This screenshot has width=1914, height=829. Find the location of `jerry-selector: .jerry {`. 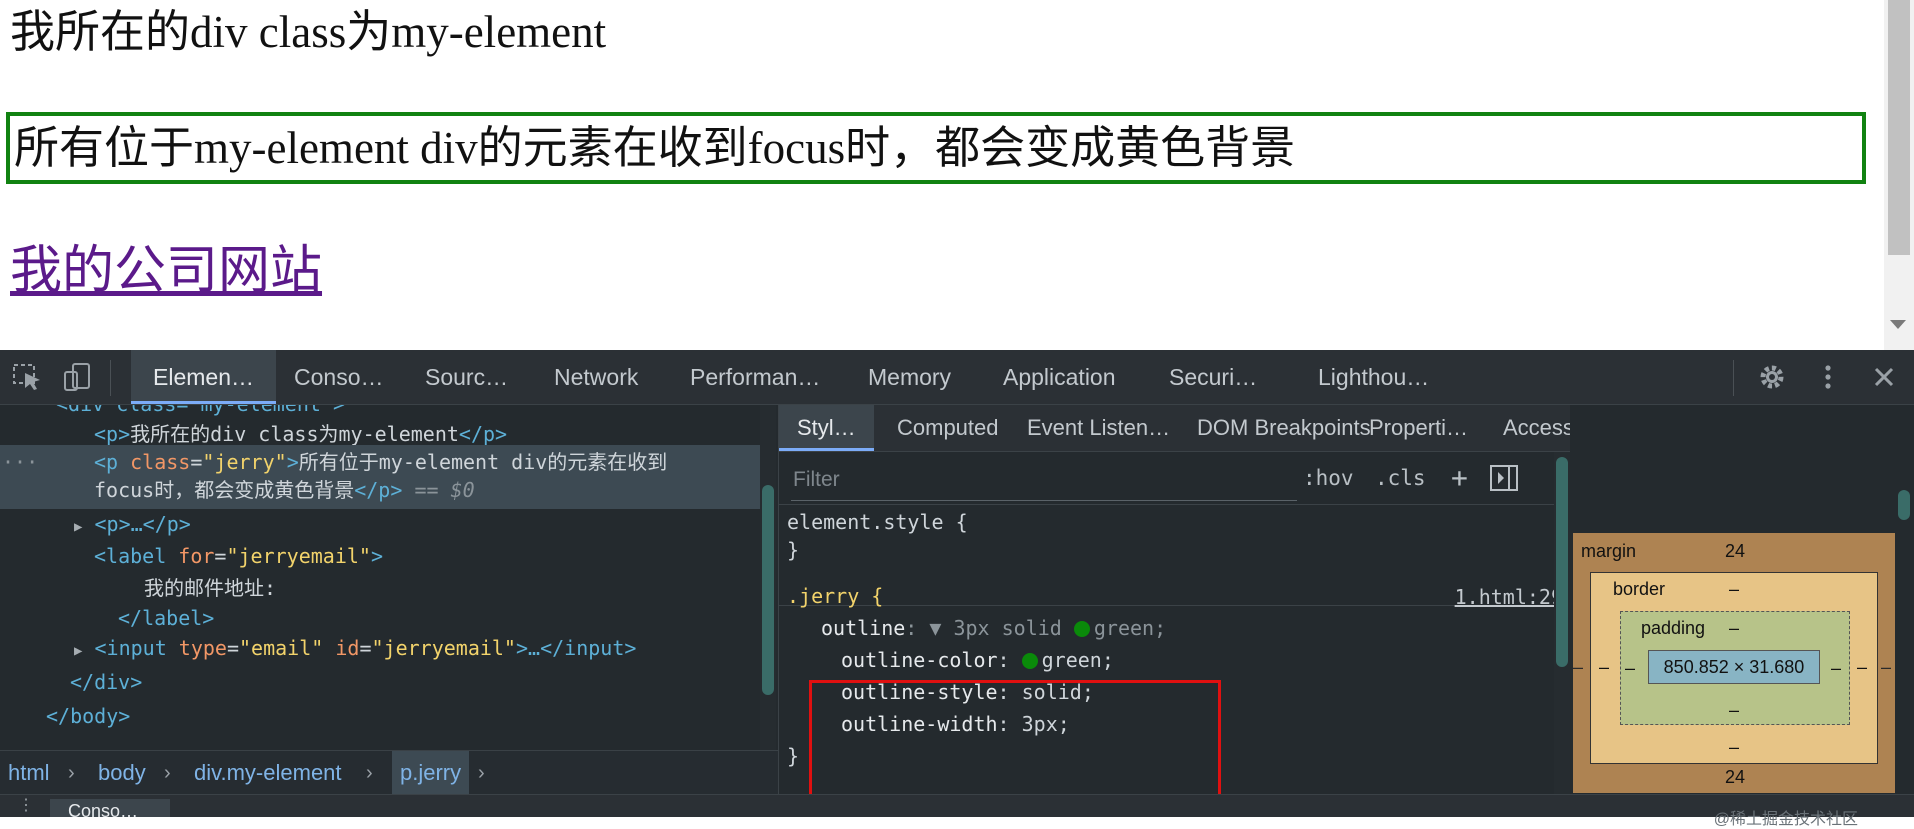

jerry-selector: .jerry { is located at coordinates (835, 596).